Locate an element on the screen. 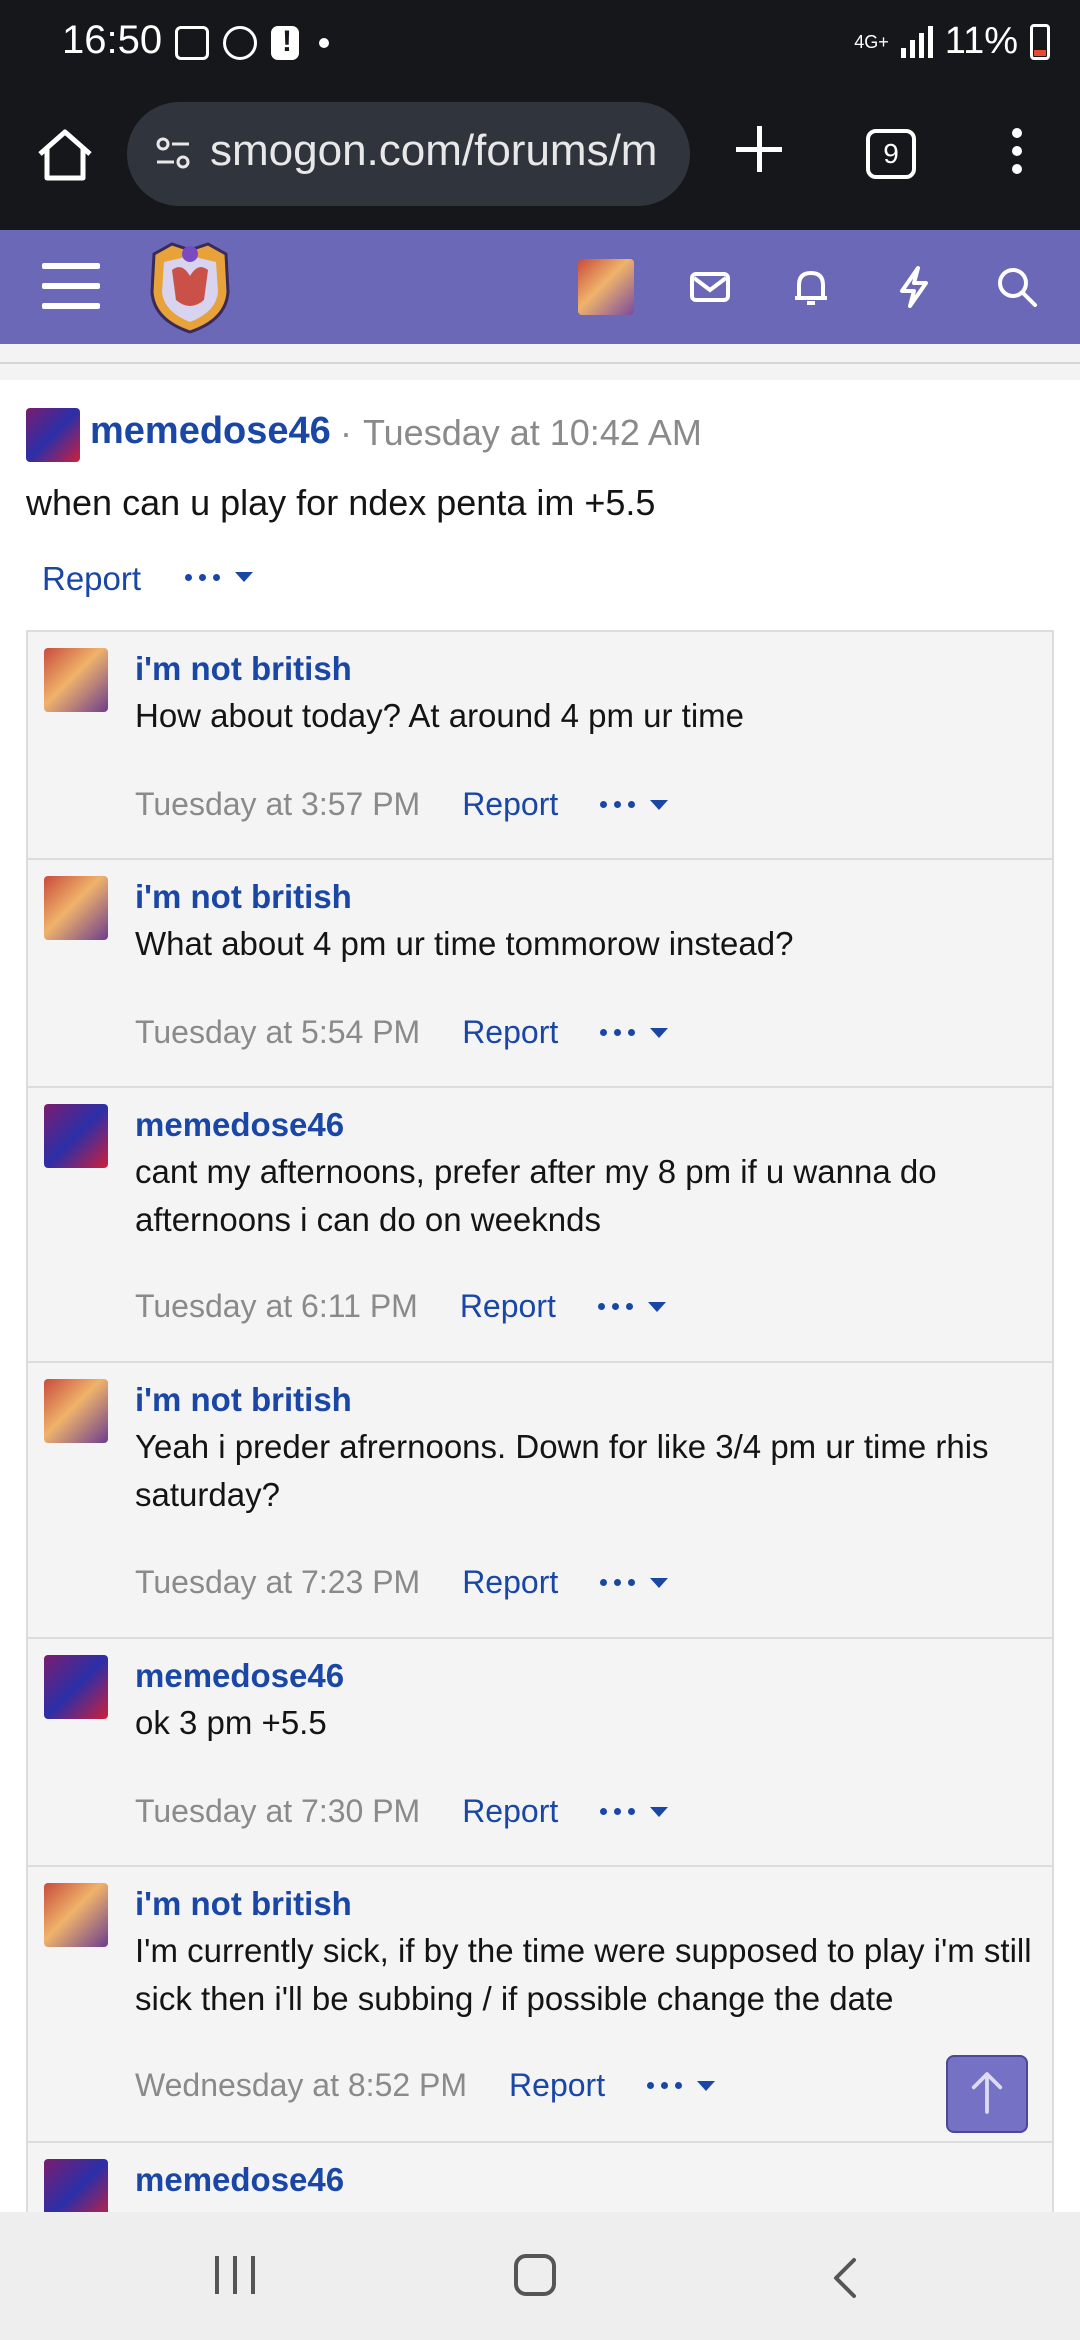 The image size is (1080, 2340). comment-text: ok 3 pm +5.5 is located at coordinates (231, 1722).